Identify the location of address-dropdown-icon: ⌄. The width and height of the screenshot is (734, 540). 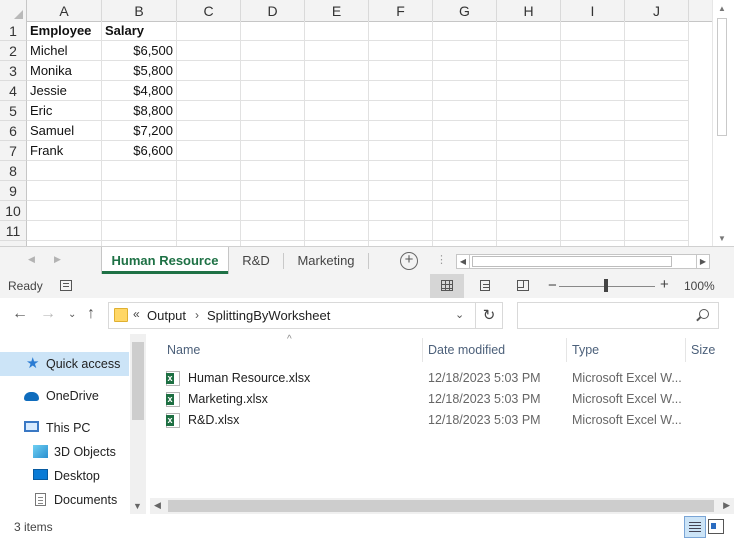
(459, 314).